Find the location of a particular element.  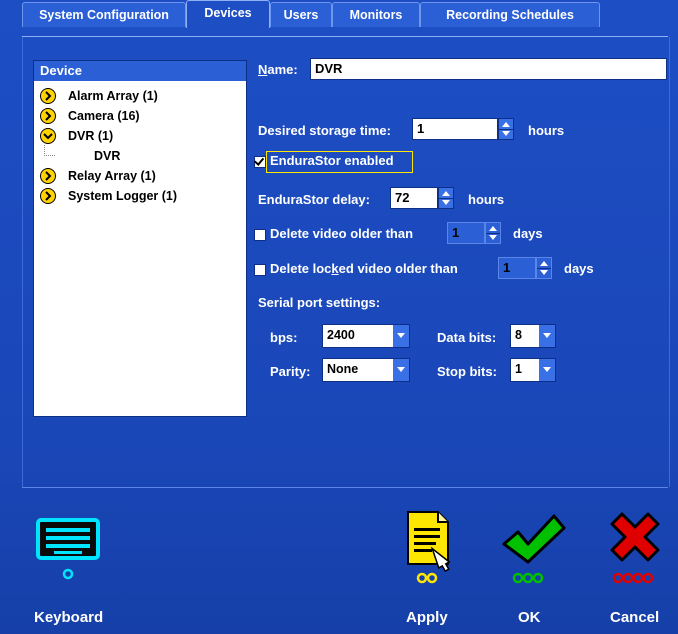

endurastor-delay-unit: hours is located at coordinates (486, 199).